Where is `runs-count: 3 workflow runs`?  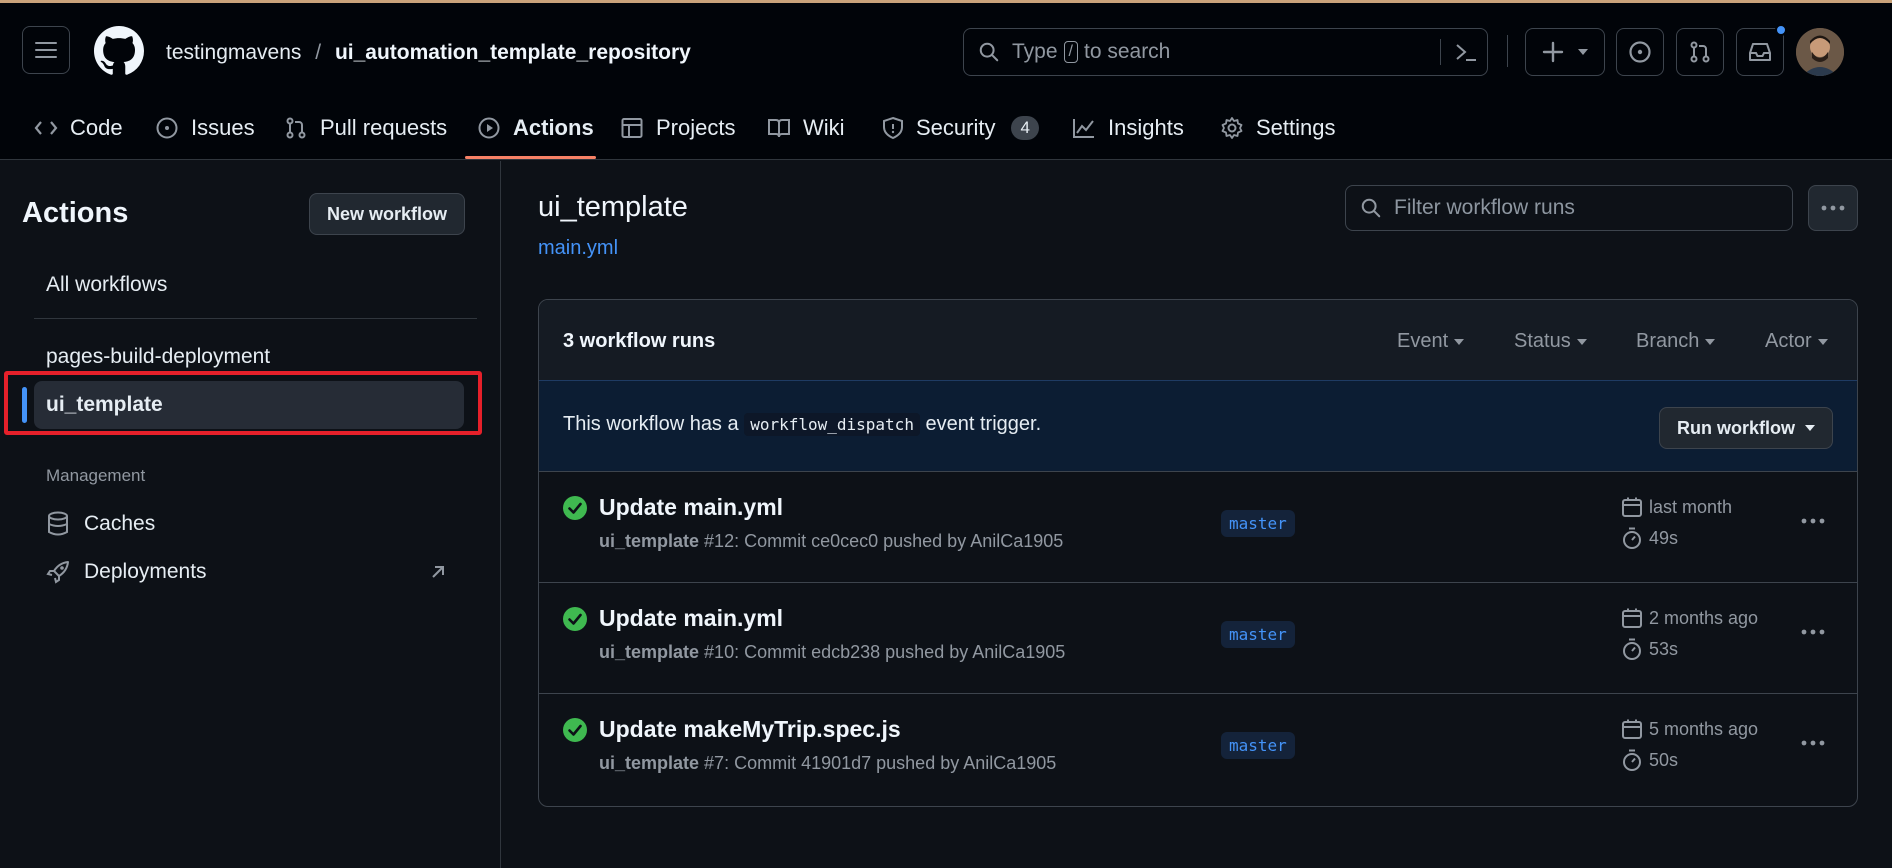
runs-count: 3 workflow runs is located at coordinates (639, 341).